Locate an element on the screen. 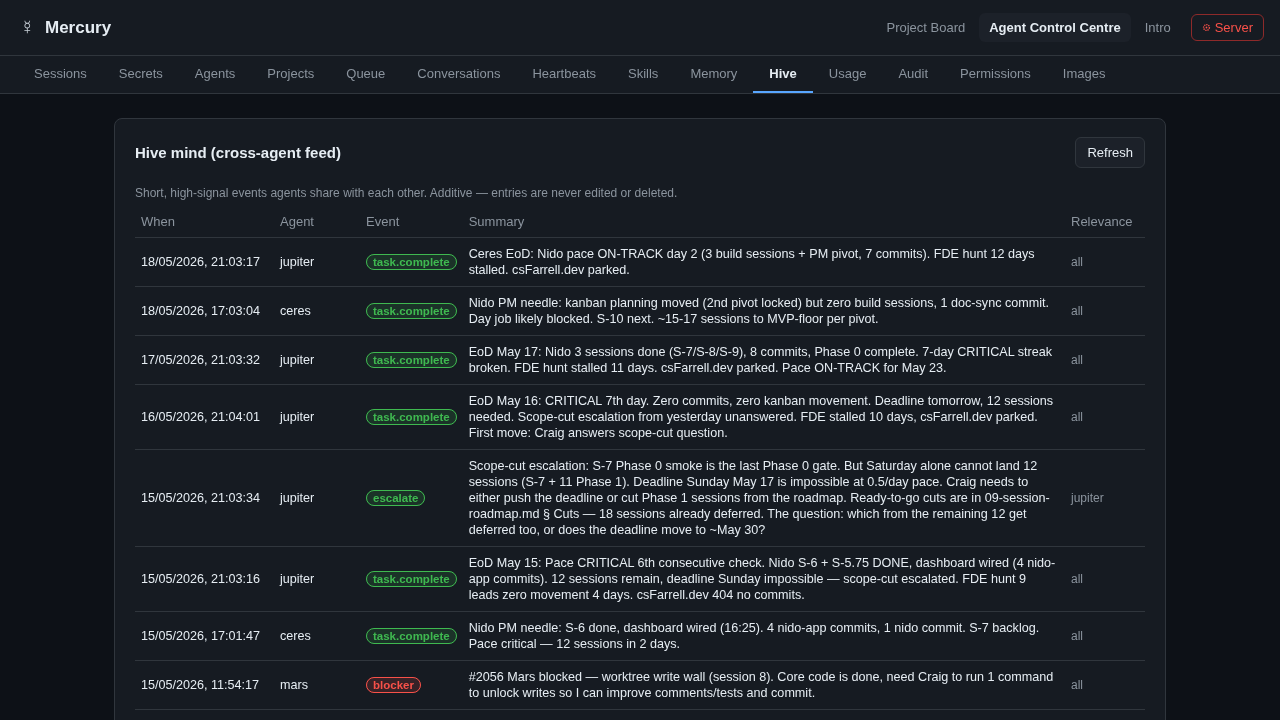  column-header: Relevance is located at coordinates (1105, 223).